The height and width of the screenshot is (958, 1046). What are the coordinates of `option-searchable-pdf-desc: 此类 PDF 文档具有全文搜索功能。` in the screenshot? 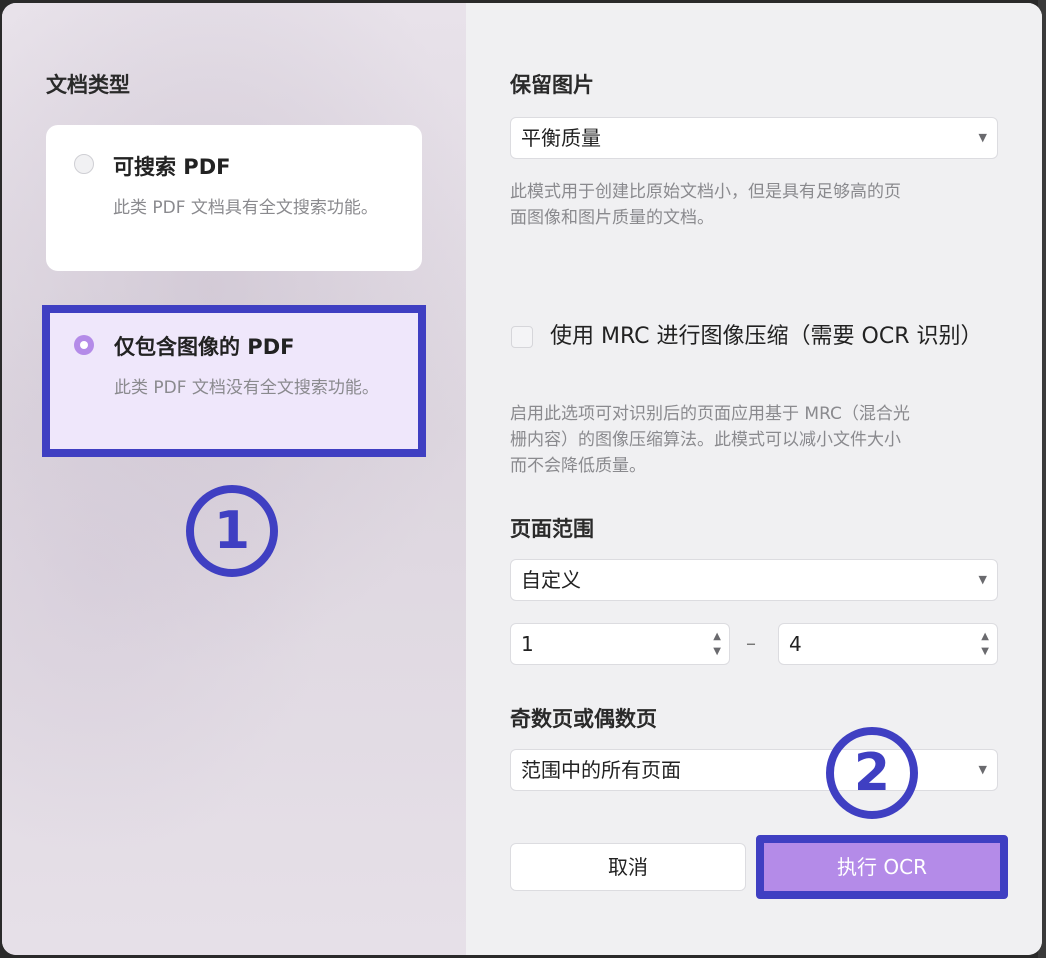 It's located at (245, 208).